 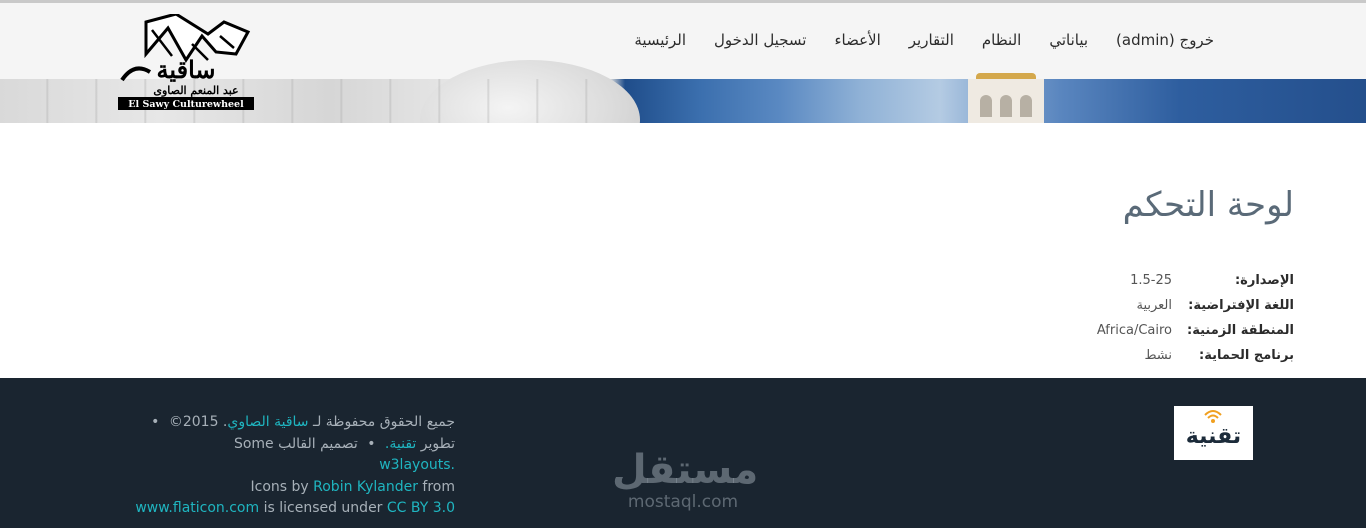 What do you see at coordinates (1246, 355) in the screenshot?
I see `protection-label: برنامج الحماية:` at bounding box center [1246, 355].